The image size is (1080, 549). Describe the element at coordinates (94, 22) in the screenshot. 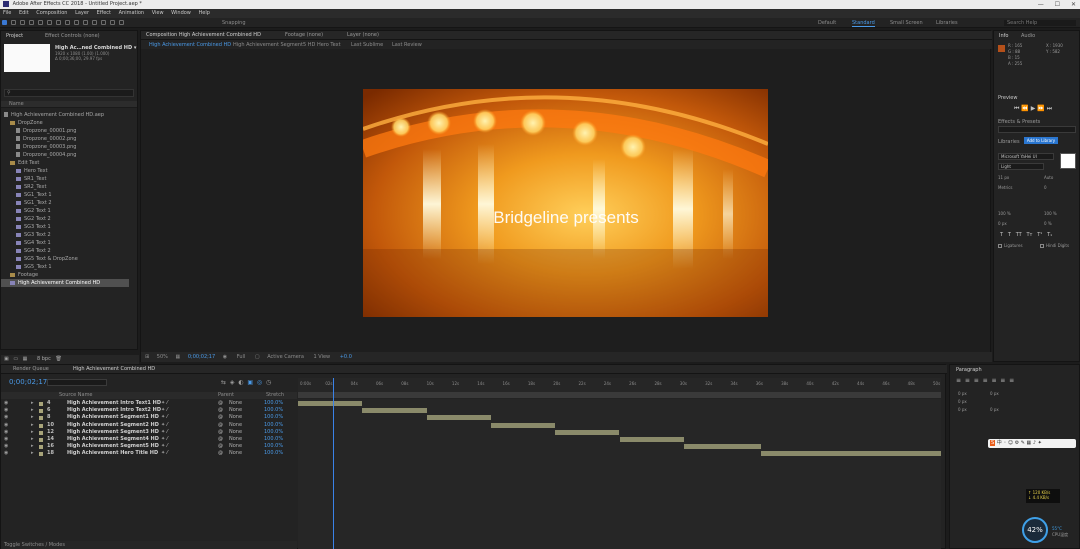

I see `clone-tool-icon` at that location.